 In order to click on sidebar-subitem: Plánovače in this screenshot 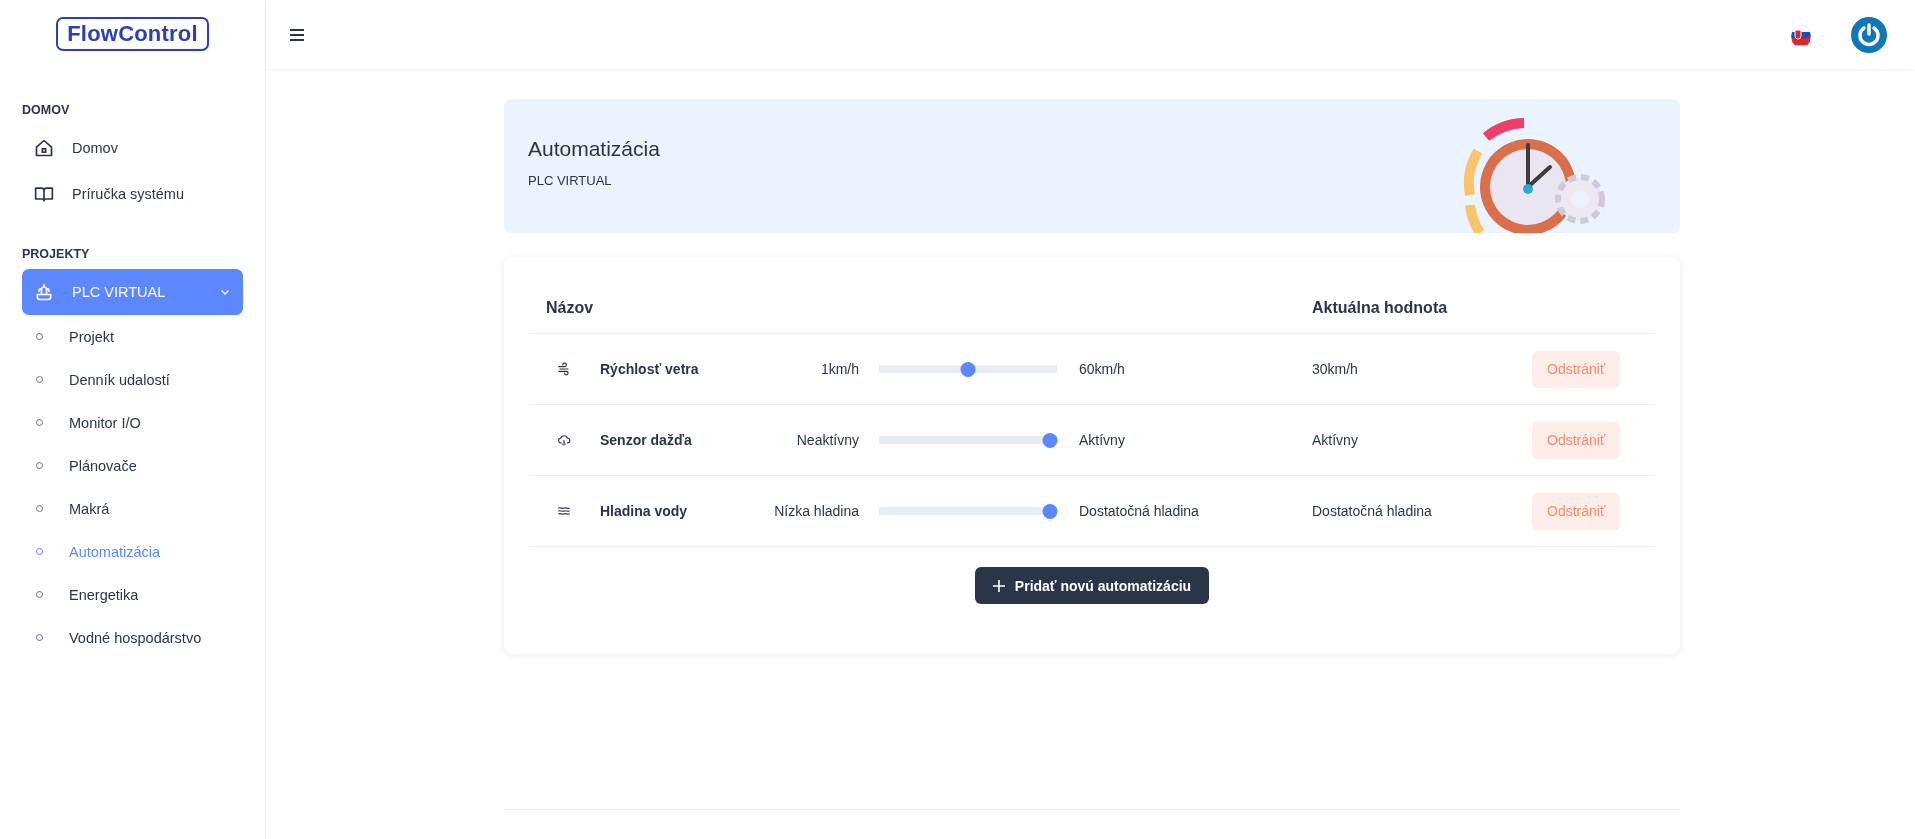, I will do `click(132, 465)`.